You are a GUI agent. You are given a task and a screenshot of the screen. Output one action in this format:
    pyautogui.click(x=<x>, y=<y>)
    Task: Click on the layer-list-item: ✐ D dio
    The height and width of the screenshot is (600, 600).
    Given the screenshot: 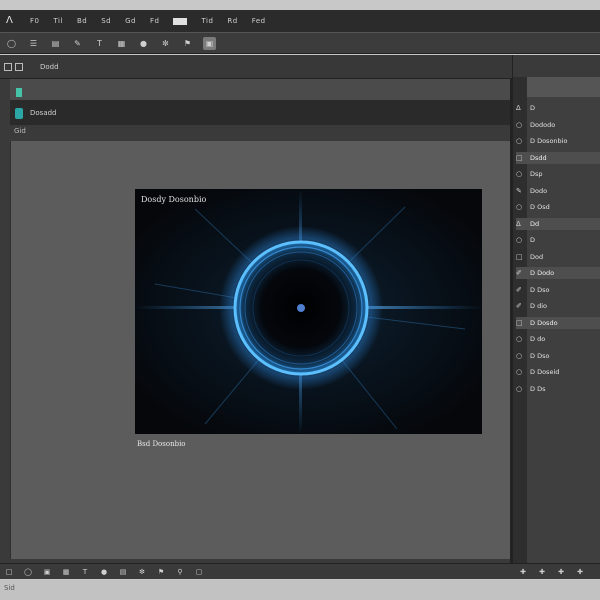 What is the action you would take?
    pyautogui.click(x=558, y=306)
    